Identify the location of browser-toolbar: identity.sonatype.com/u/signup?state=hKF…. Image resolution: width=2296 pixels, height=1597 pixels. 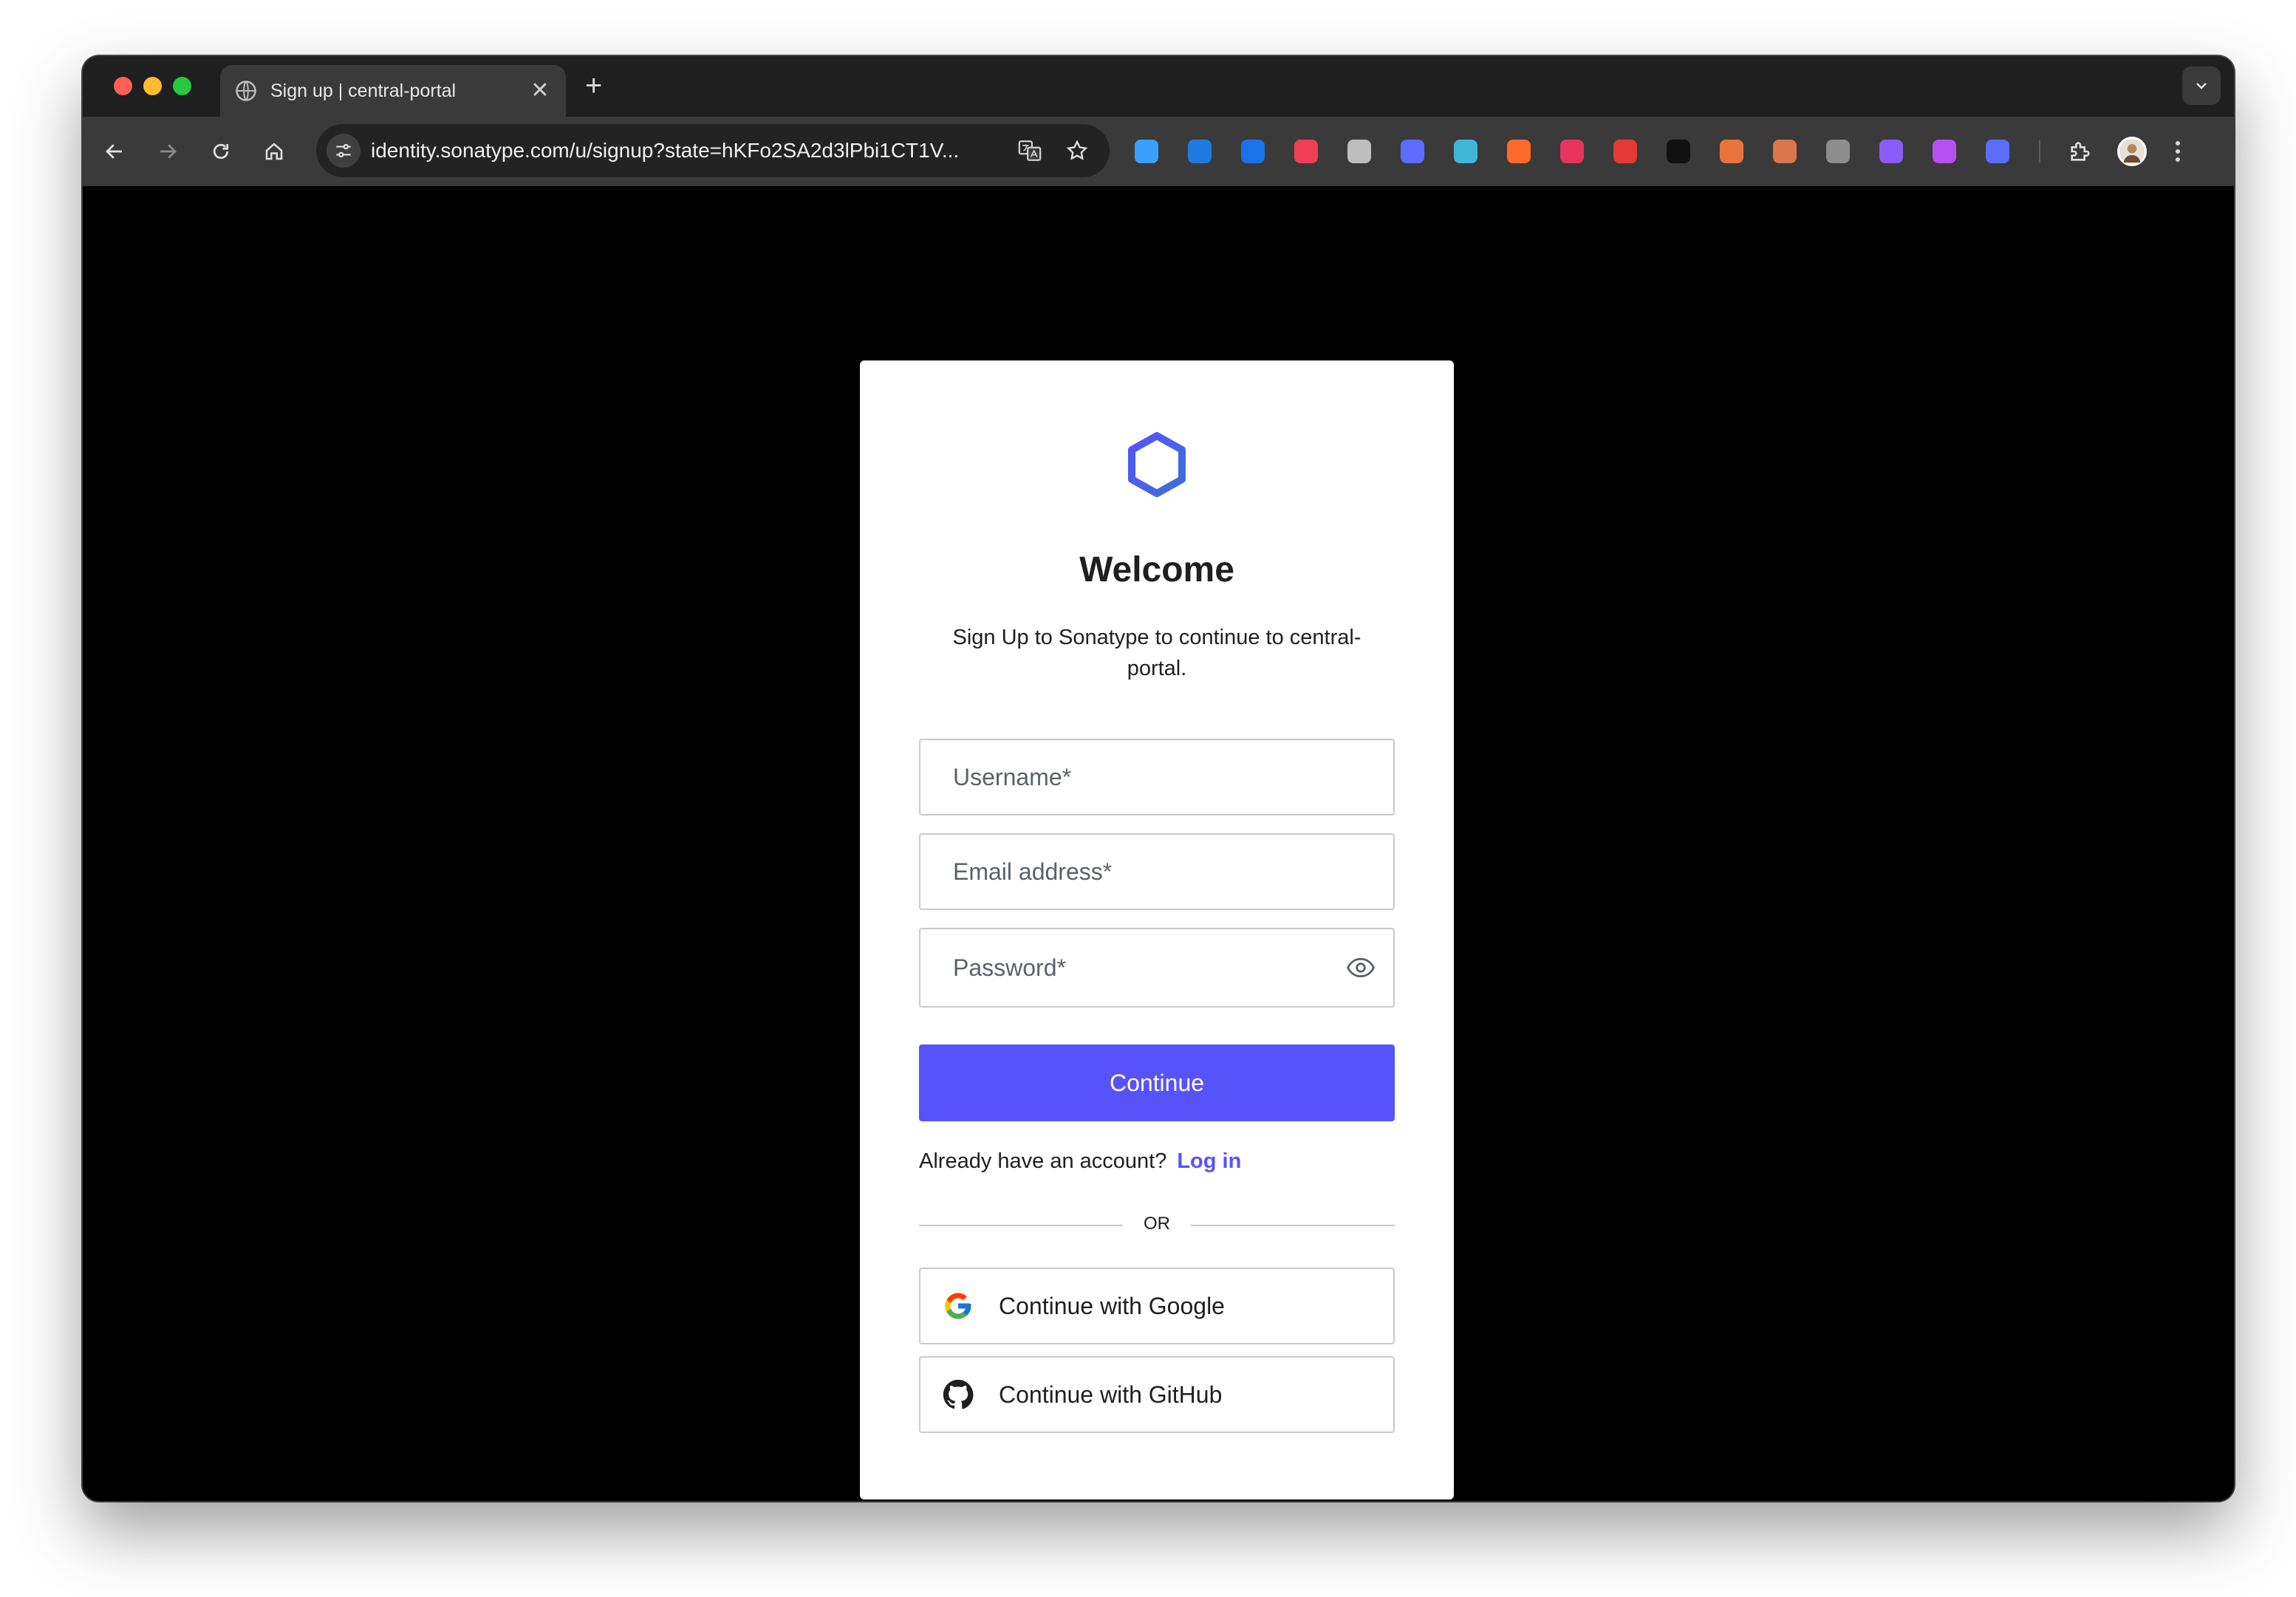
(1158, 151).